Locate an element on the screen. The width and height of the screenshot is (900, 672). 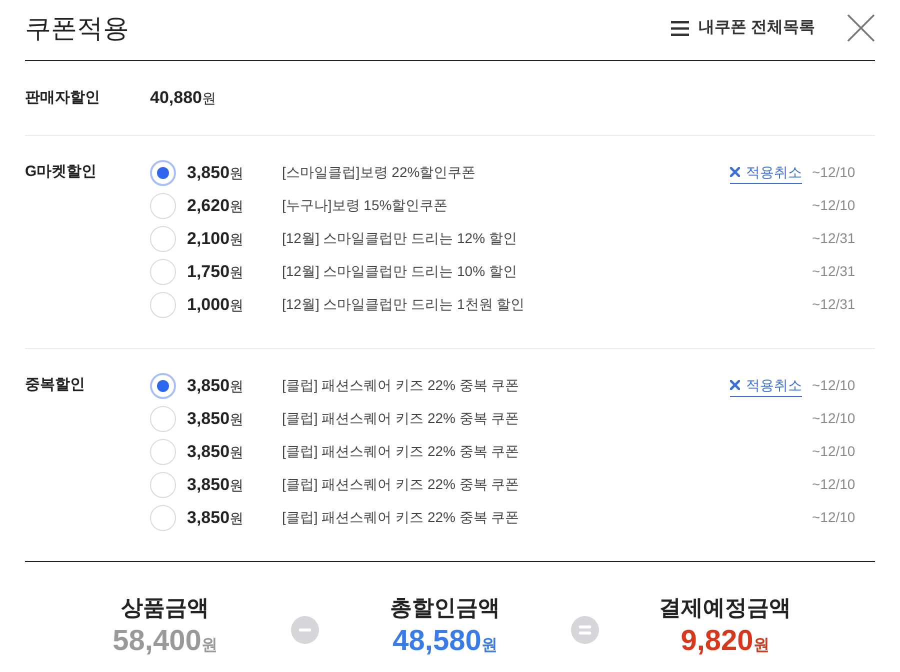
close-button is located at coordinates (861, 28).